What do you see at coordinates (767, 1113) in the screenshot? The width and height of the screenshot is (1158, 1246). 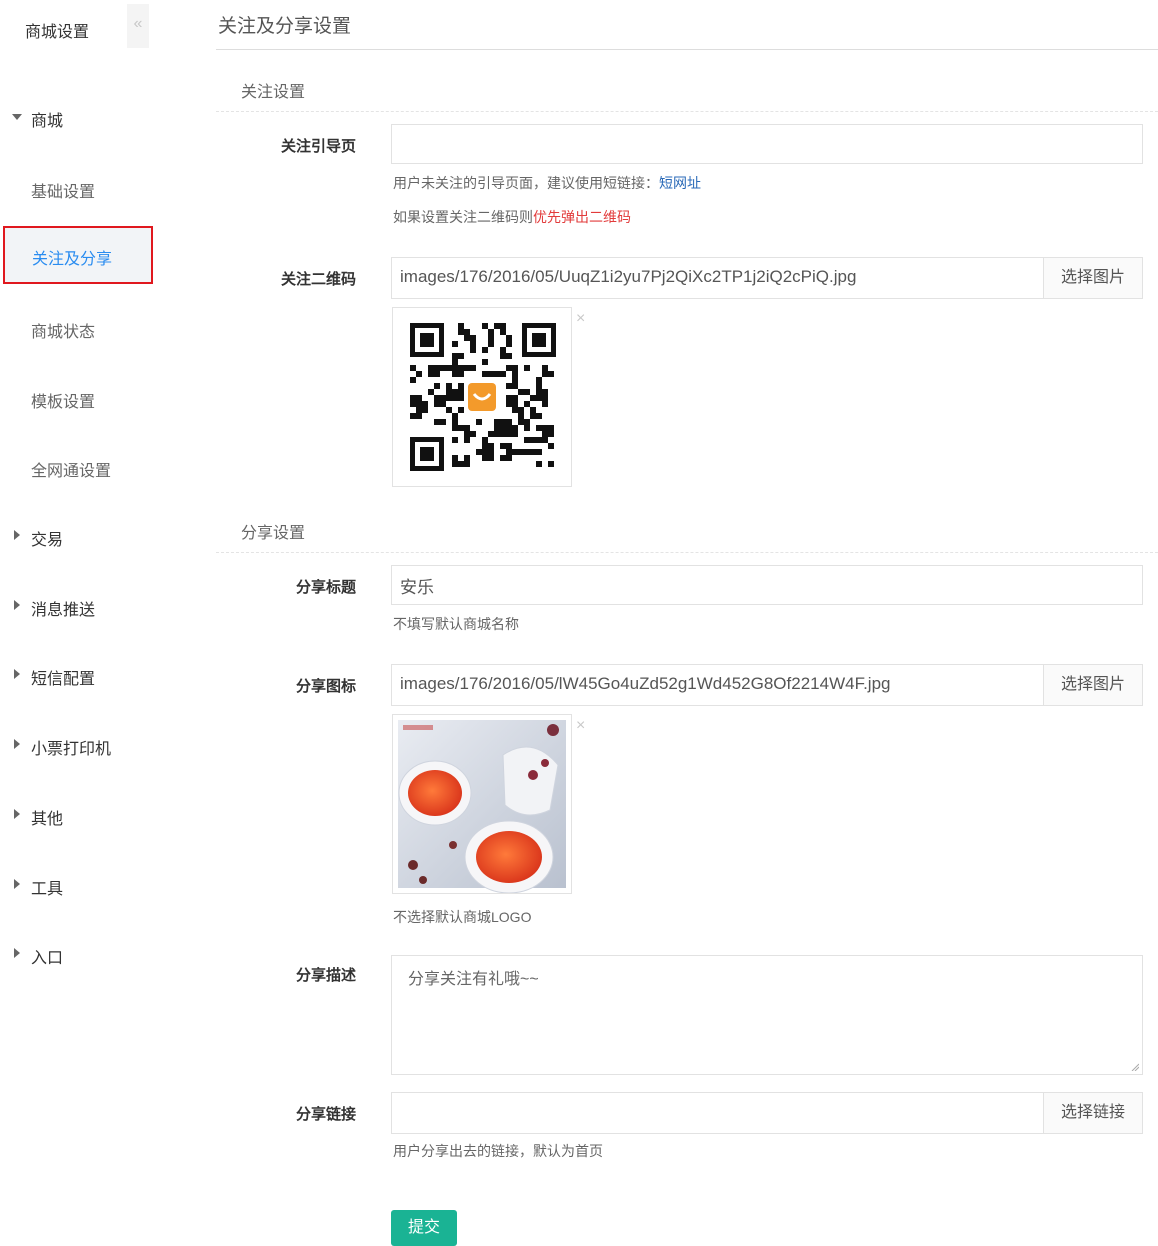 I see `share-link-field: 选择链接` at bounding box center [767, 1113].